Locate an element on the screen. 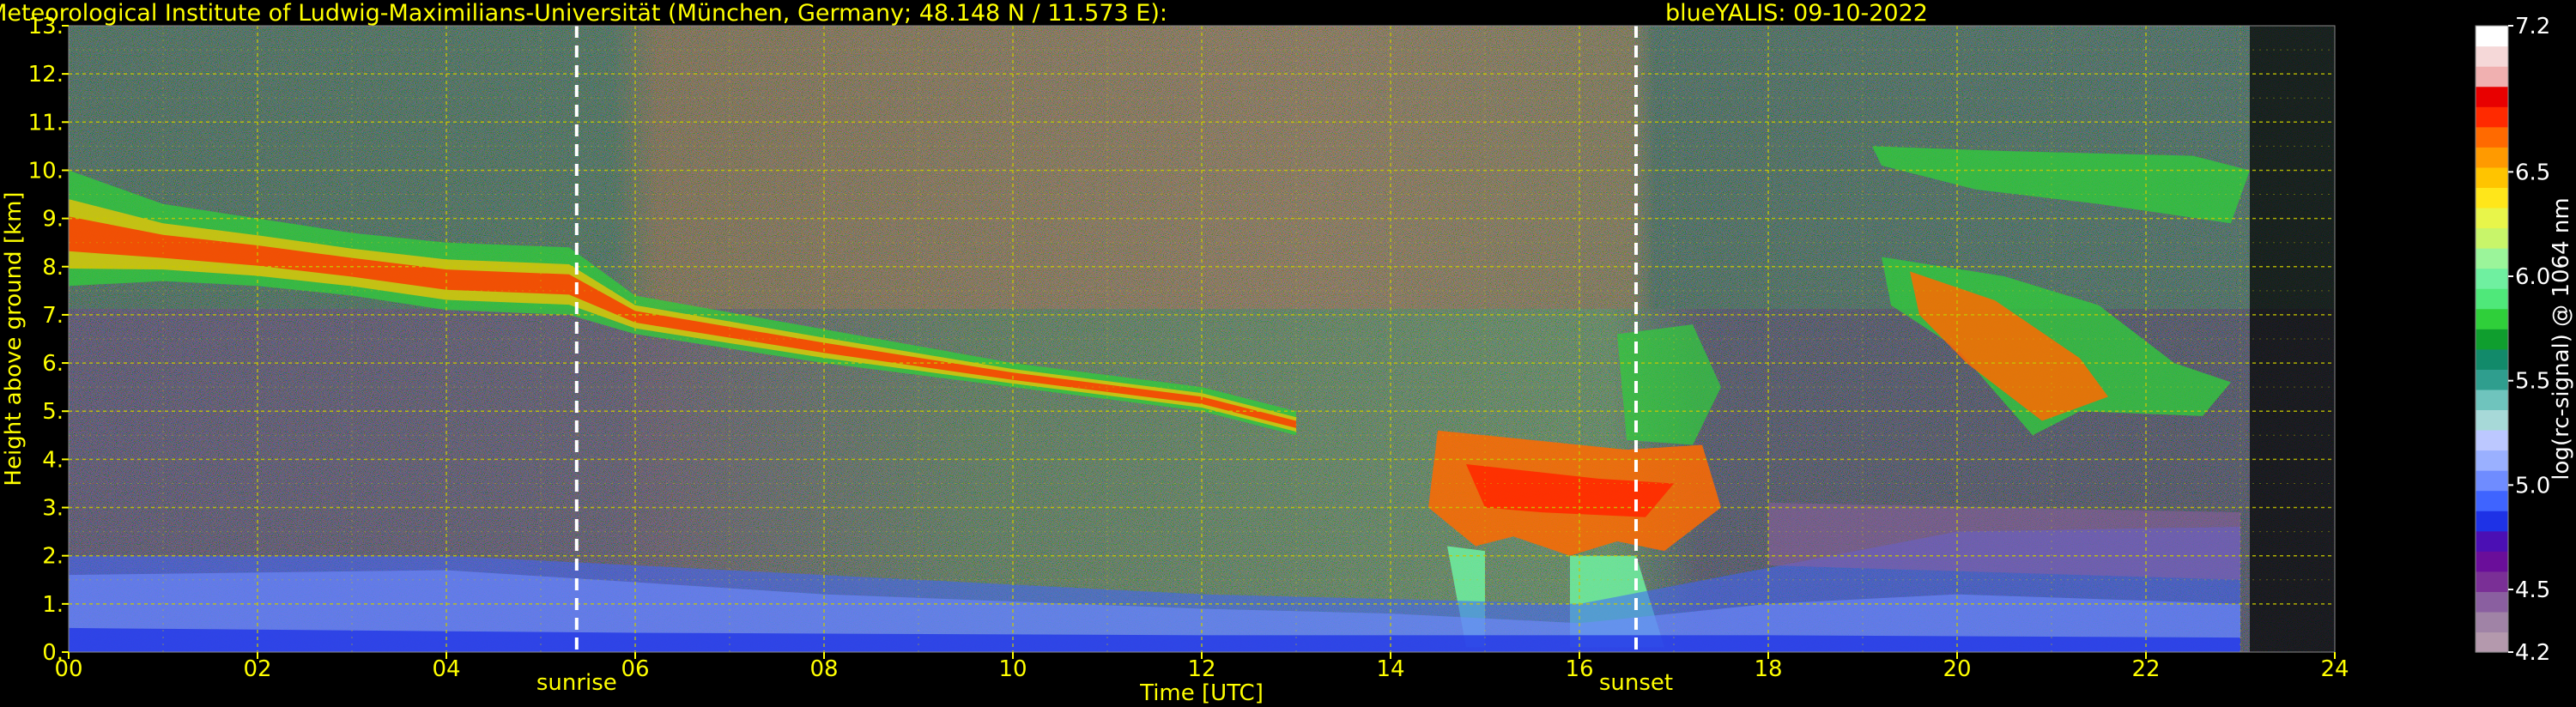 The height and width of the screenshot is (707, 2576). x-tick-label: 24 is located at coordinates (2334, 669).